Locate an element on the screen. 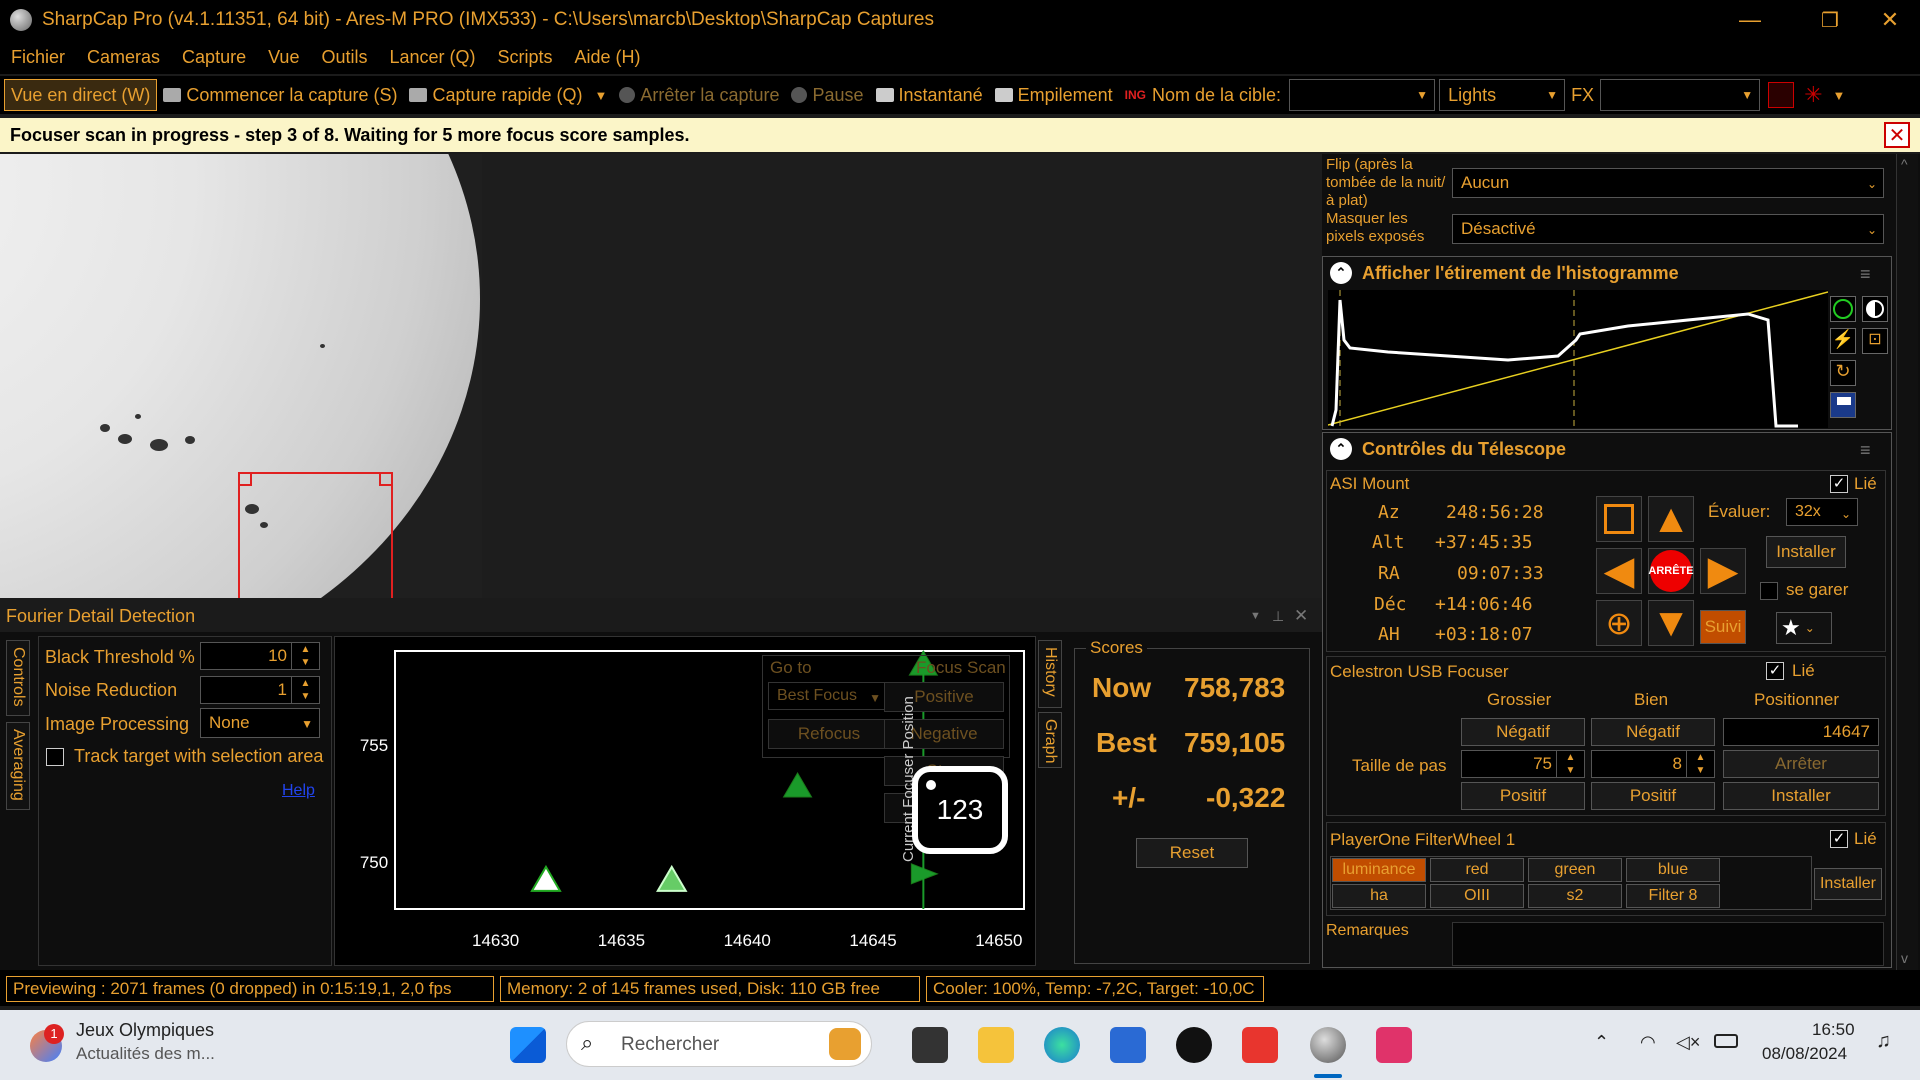 This screenshot has height=1080, width=1920. start-capture-button: Commencer la capture (S) is located at coordinates (280, 95).